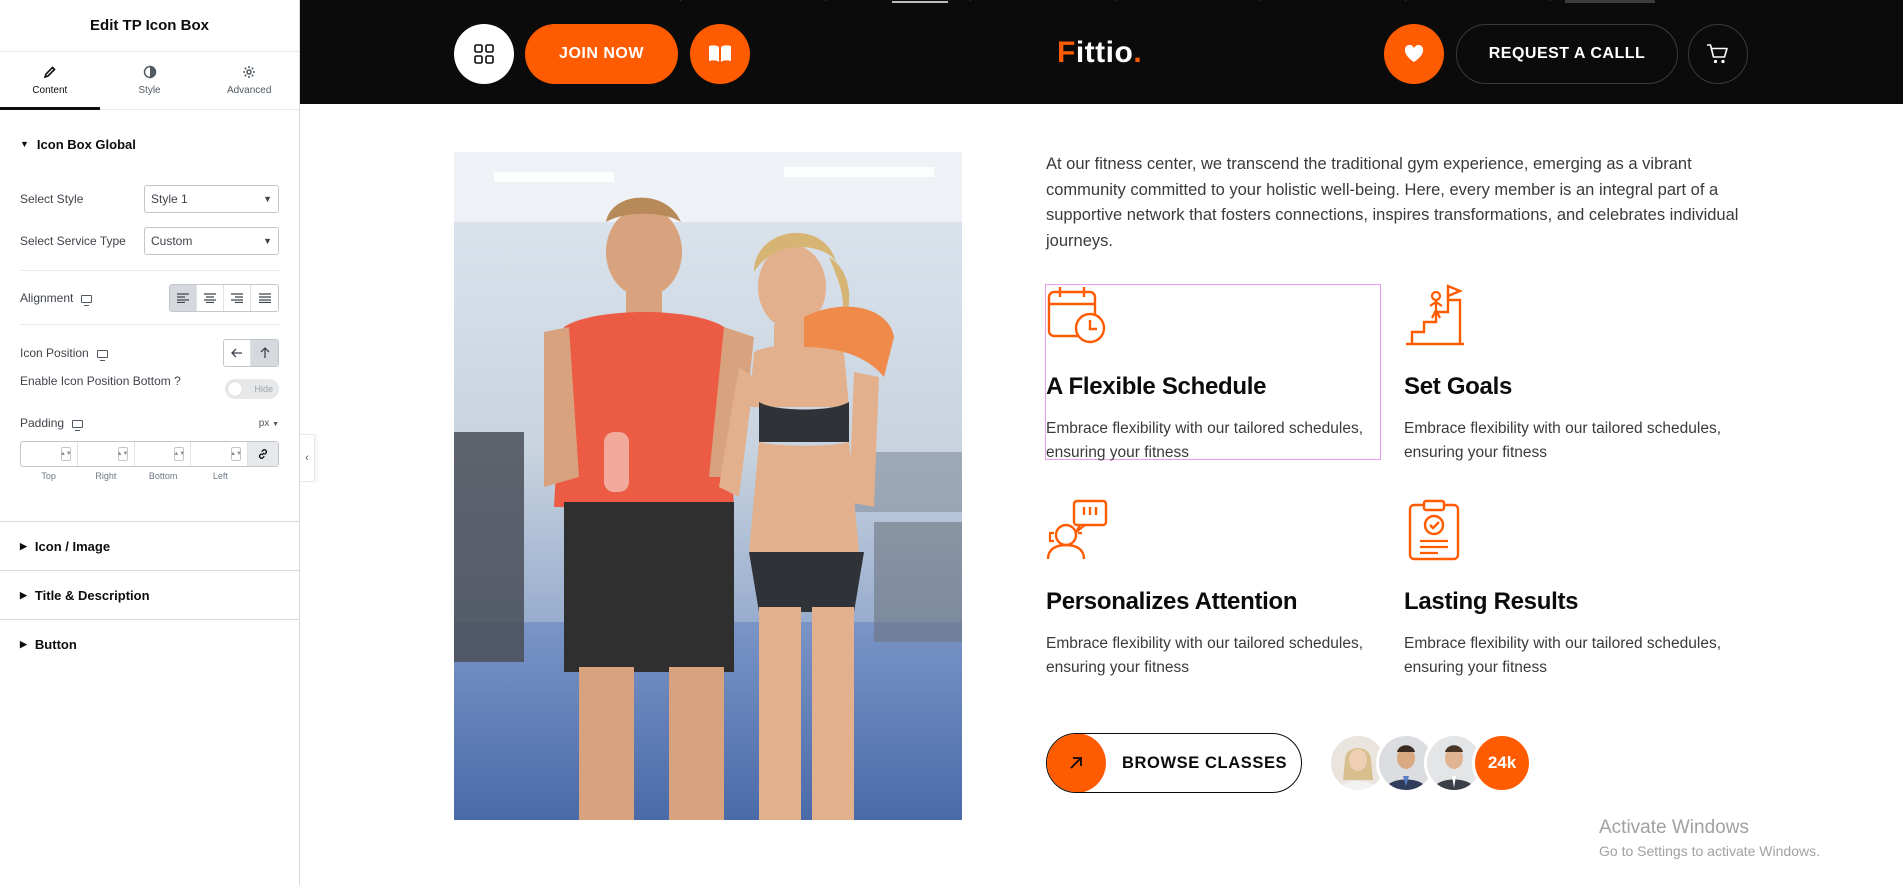  What do you see at coordinates (1718, 54) in the screenshot?
I see `cart-button` at bounding box center [1718, 54].